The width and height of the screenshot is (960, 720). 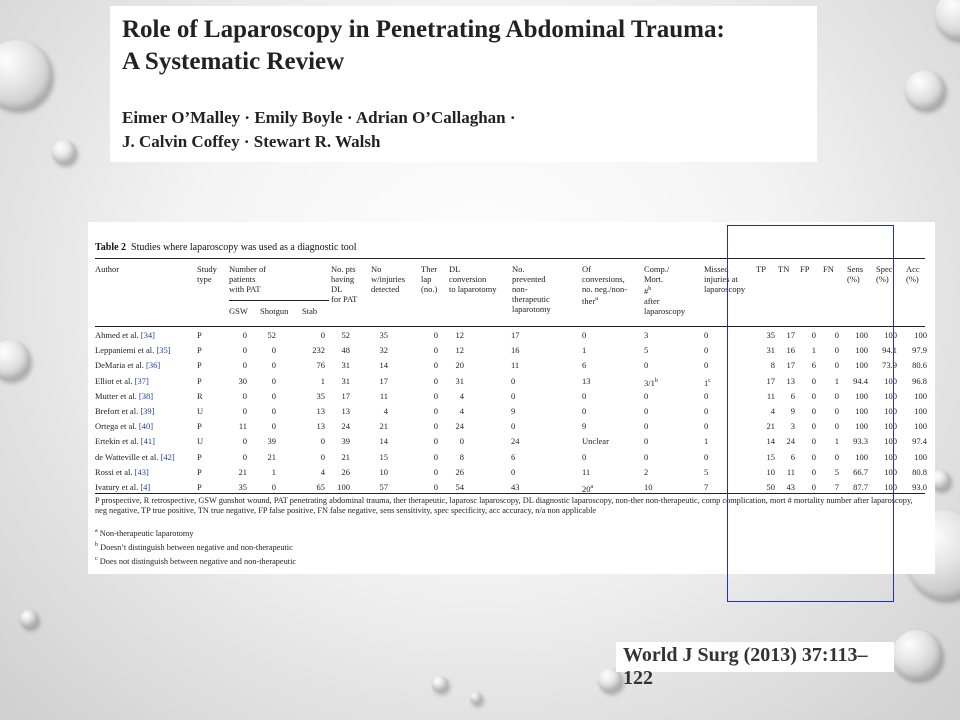 I want to click on column-header-dl-conv: DL conversion to laparotomy, so click(x=473, y=279).